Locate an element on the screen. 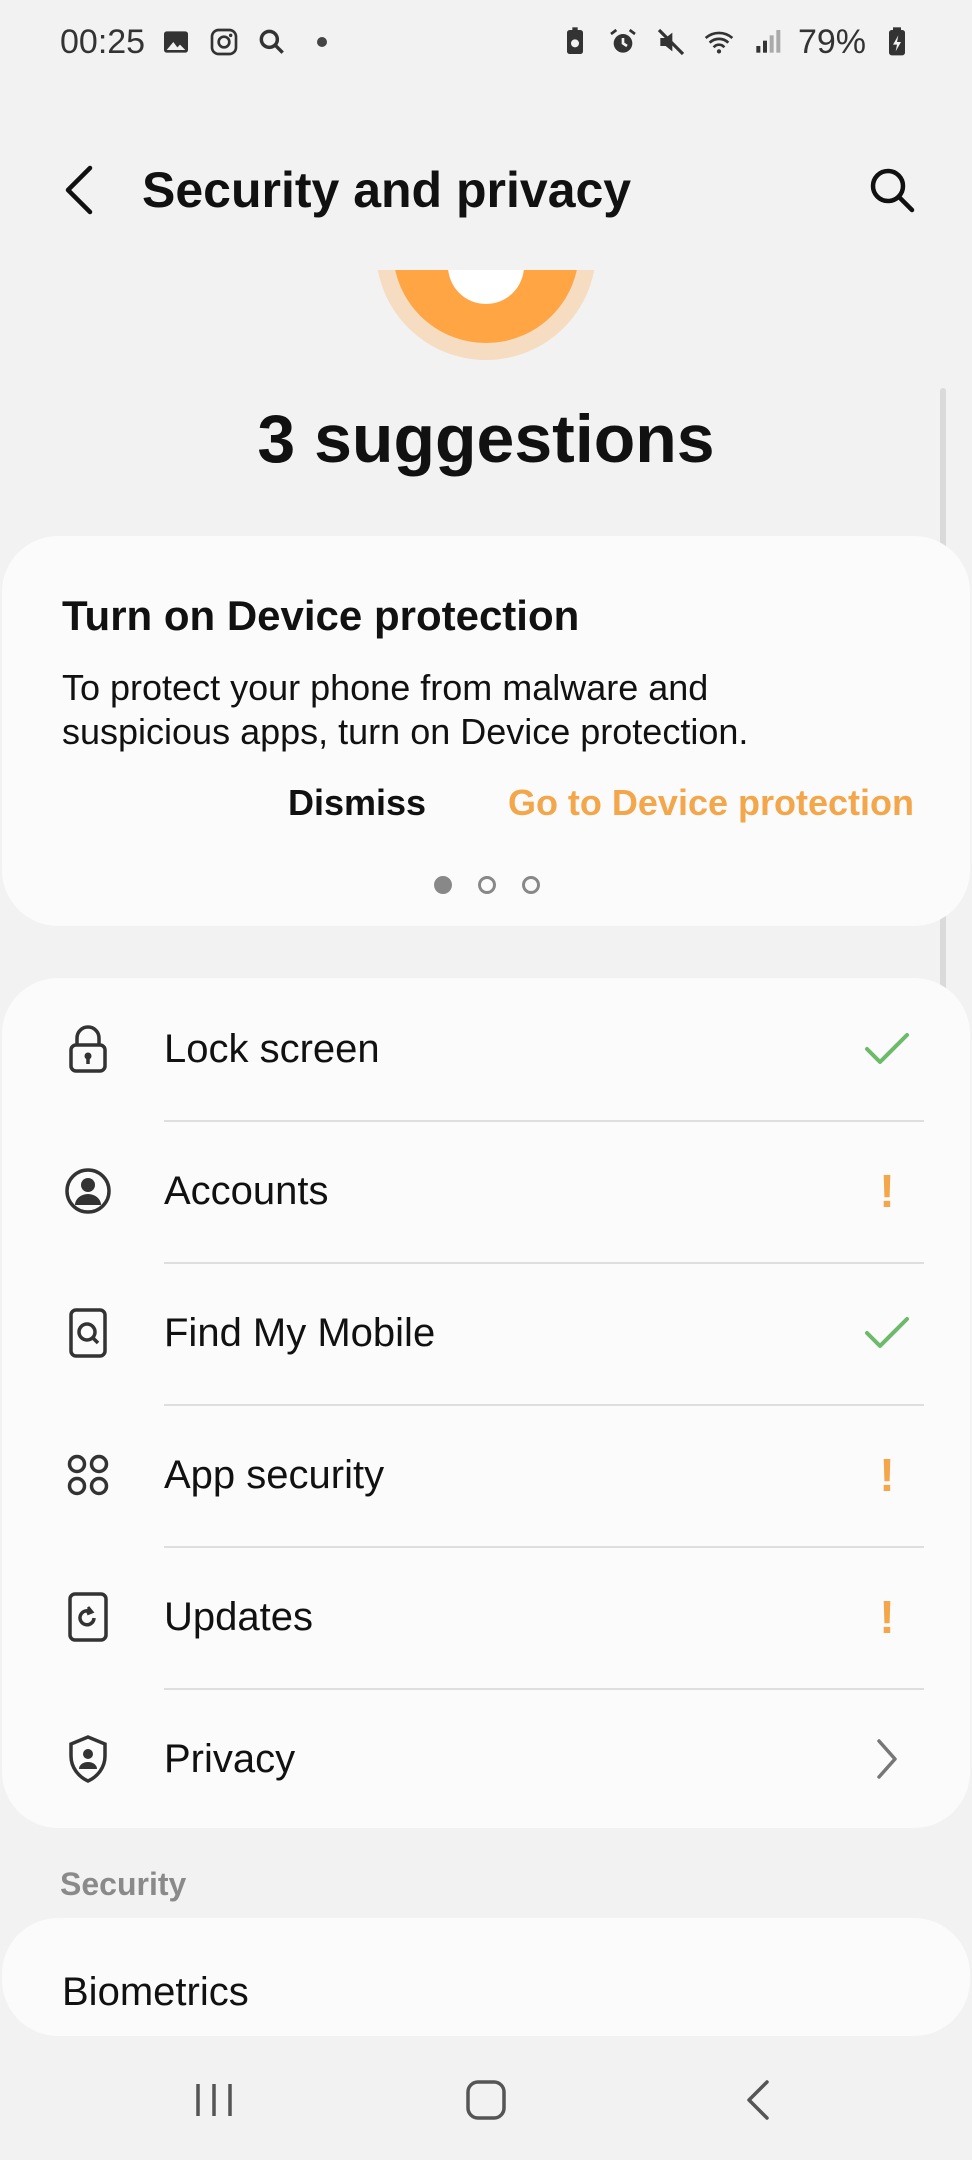  recent-apps-icon is located at coordinates (214, 2100).